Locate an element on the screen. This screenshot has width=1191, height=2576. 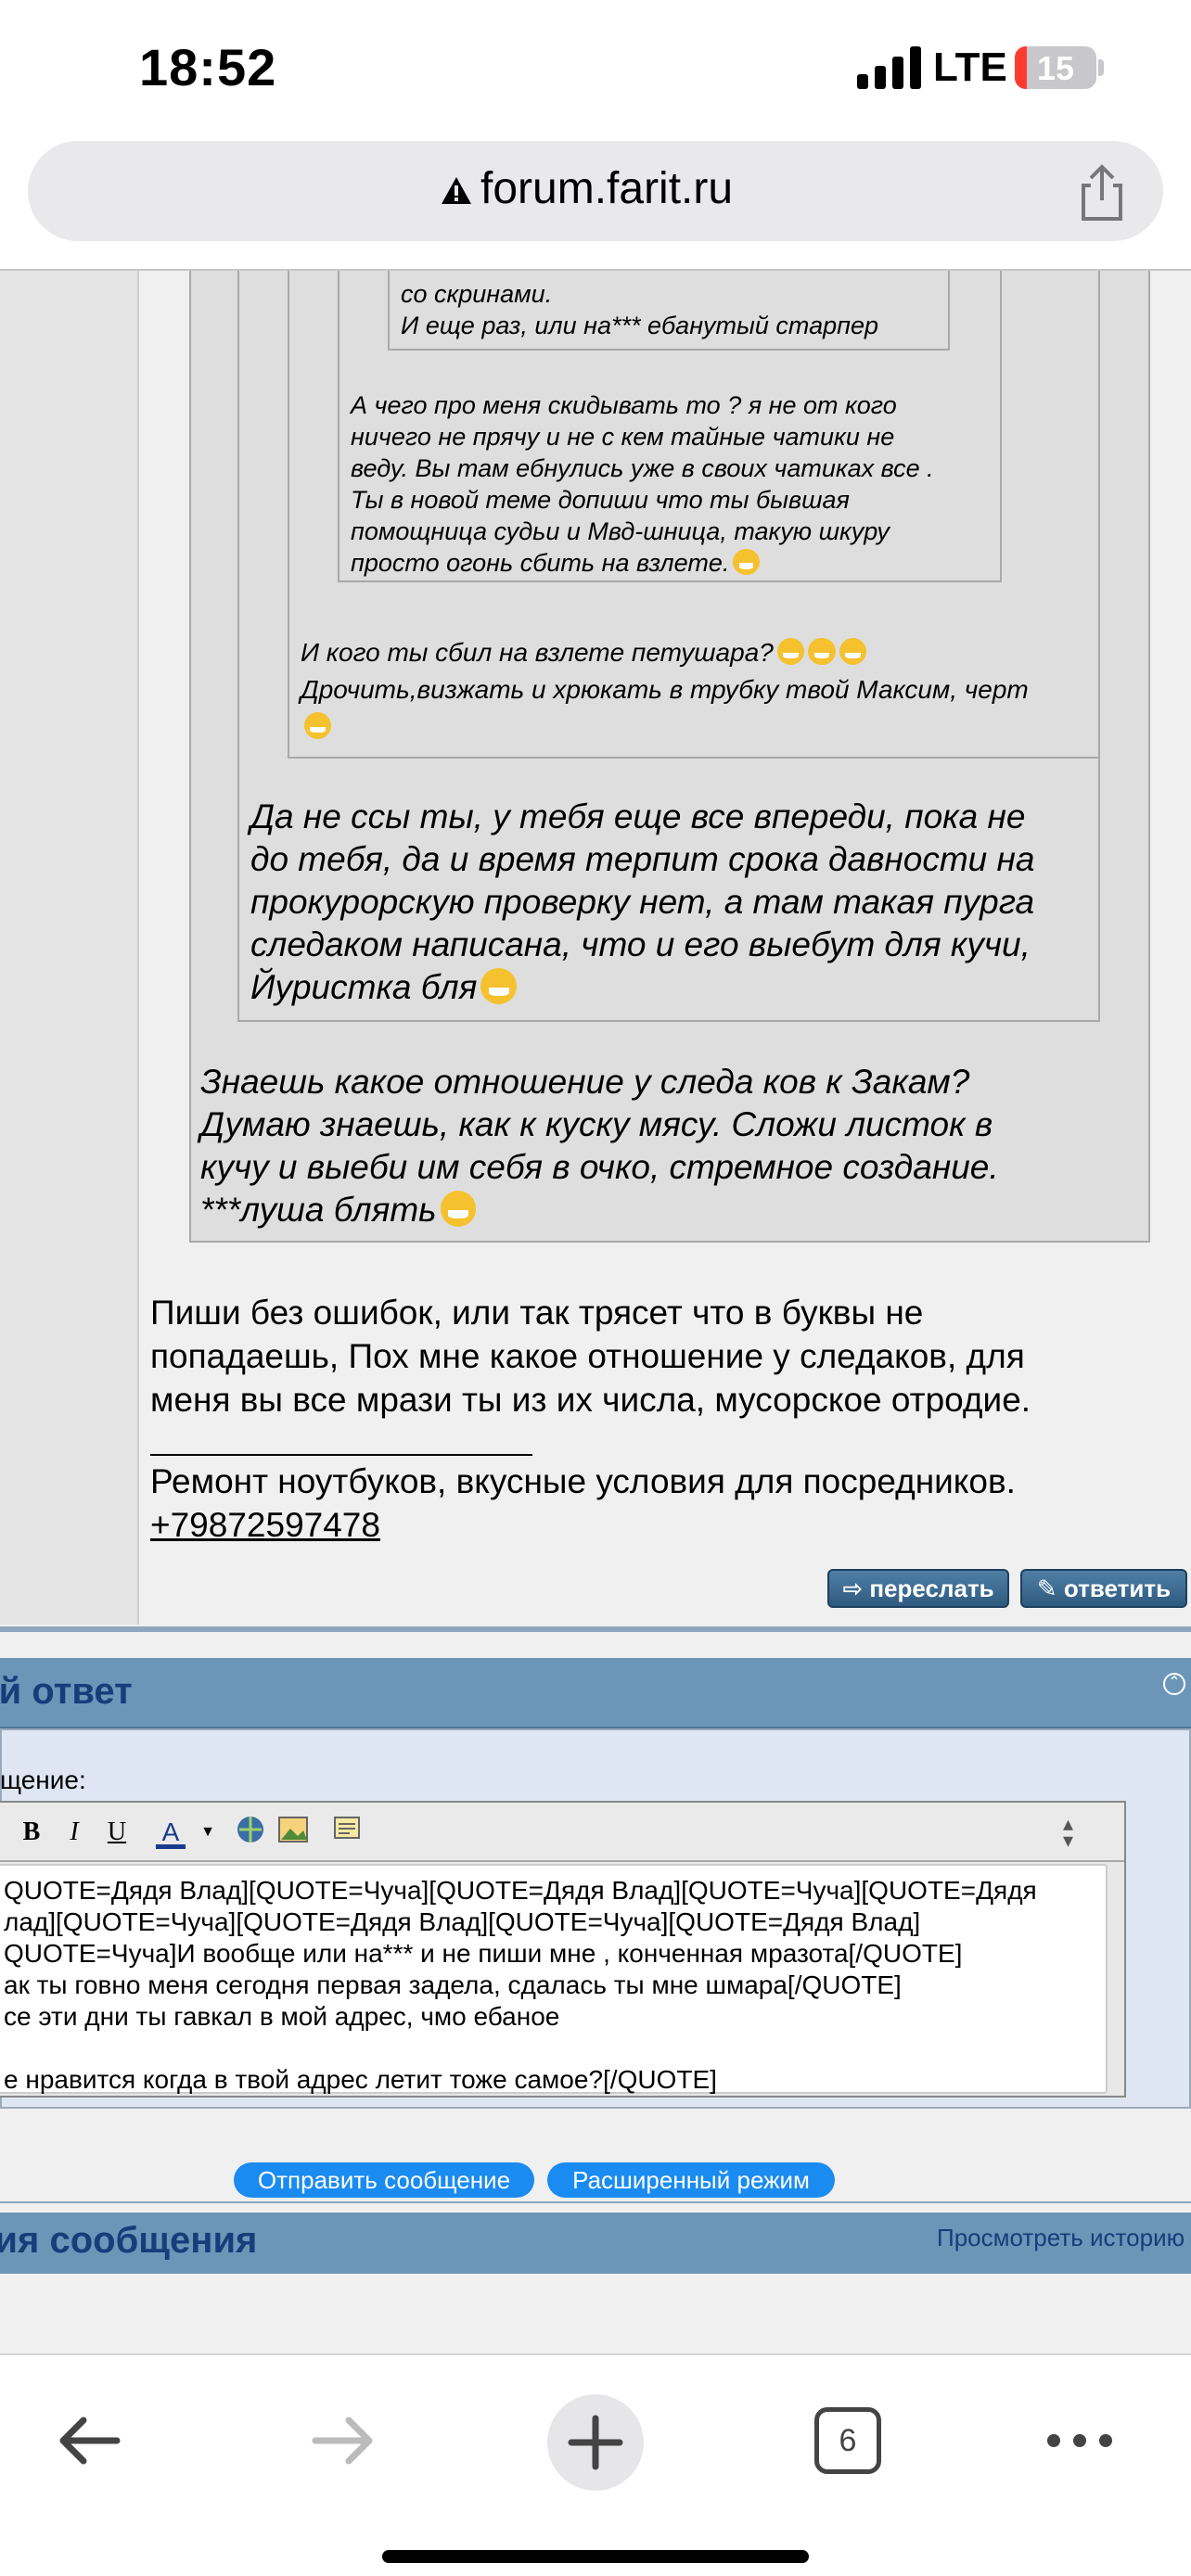
quote-icon is located at coordinates (347, 1833).